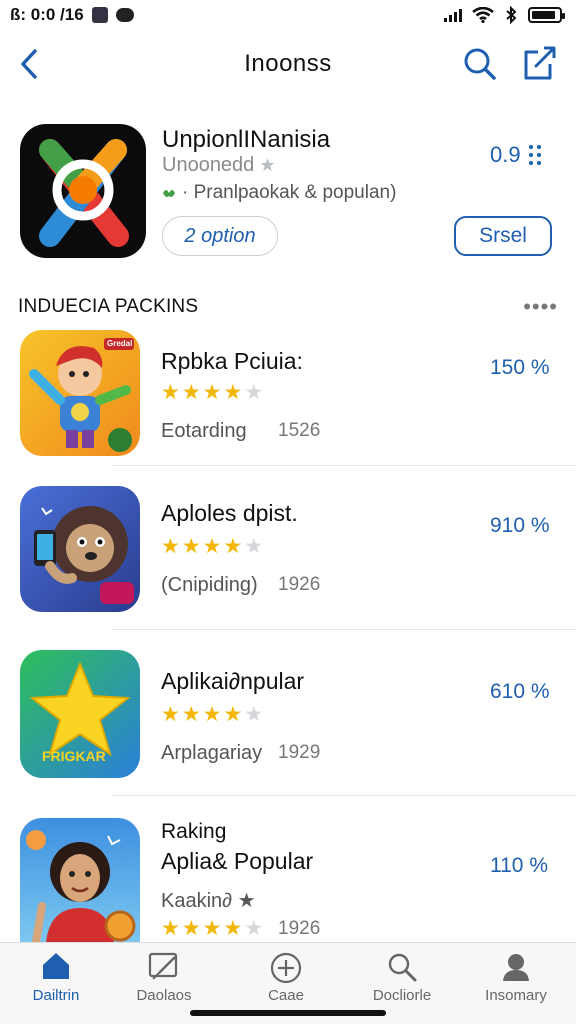  Describe the element at coordinates (84, 555) in the screenshot. I see `lion-art` at that location.